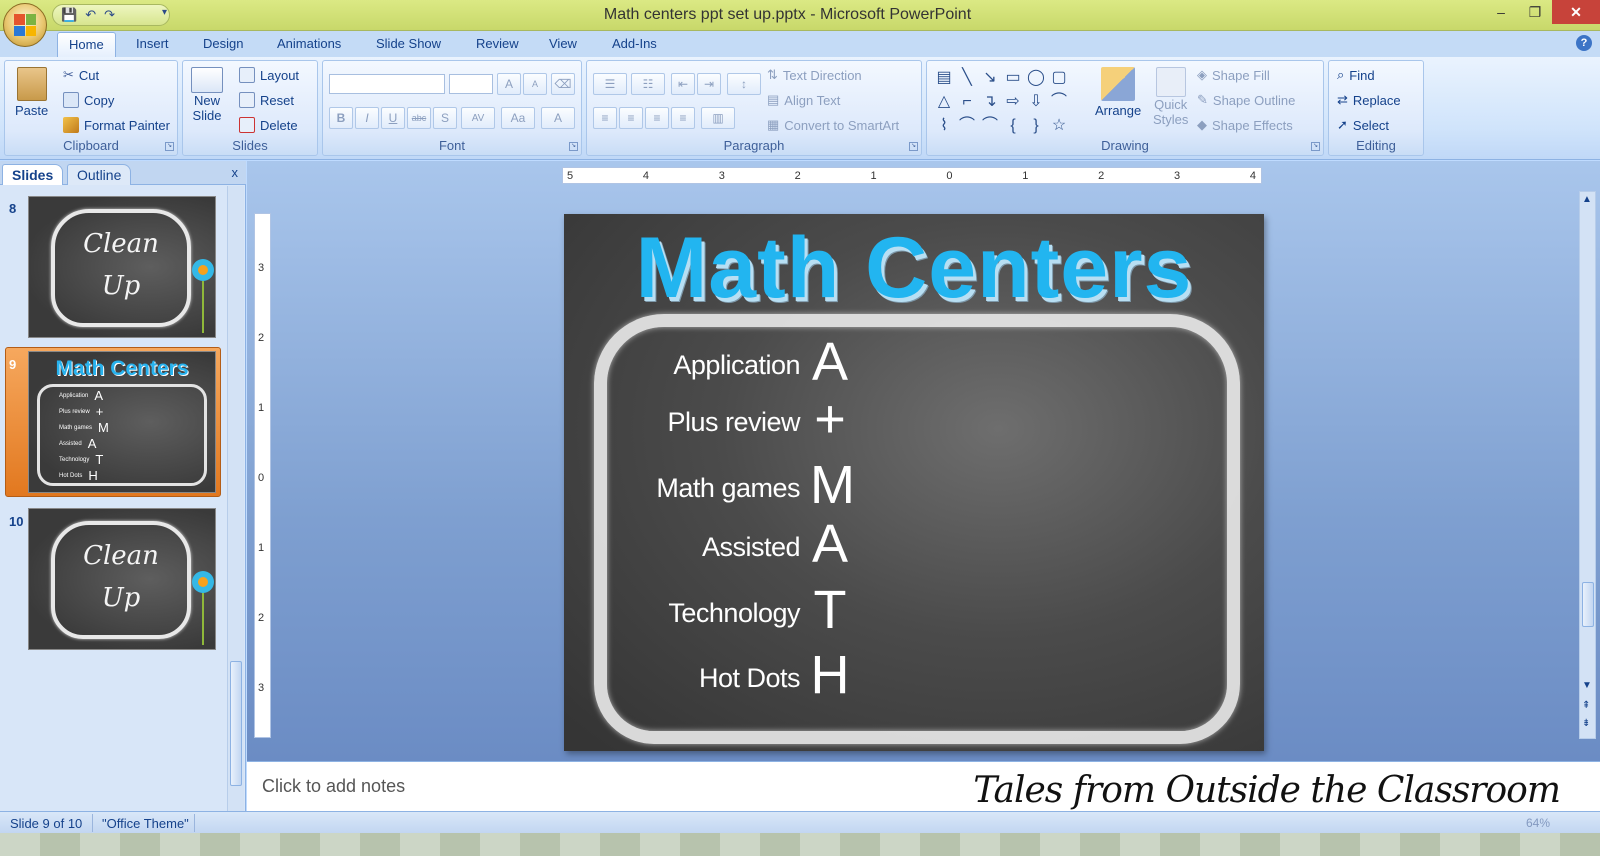 This screenshot has width=1600, height=856. Describe the element at coordinates (683, 84) in the screenshot. I see `decrease-indent-icon: ⇤` at that location.